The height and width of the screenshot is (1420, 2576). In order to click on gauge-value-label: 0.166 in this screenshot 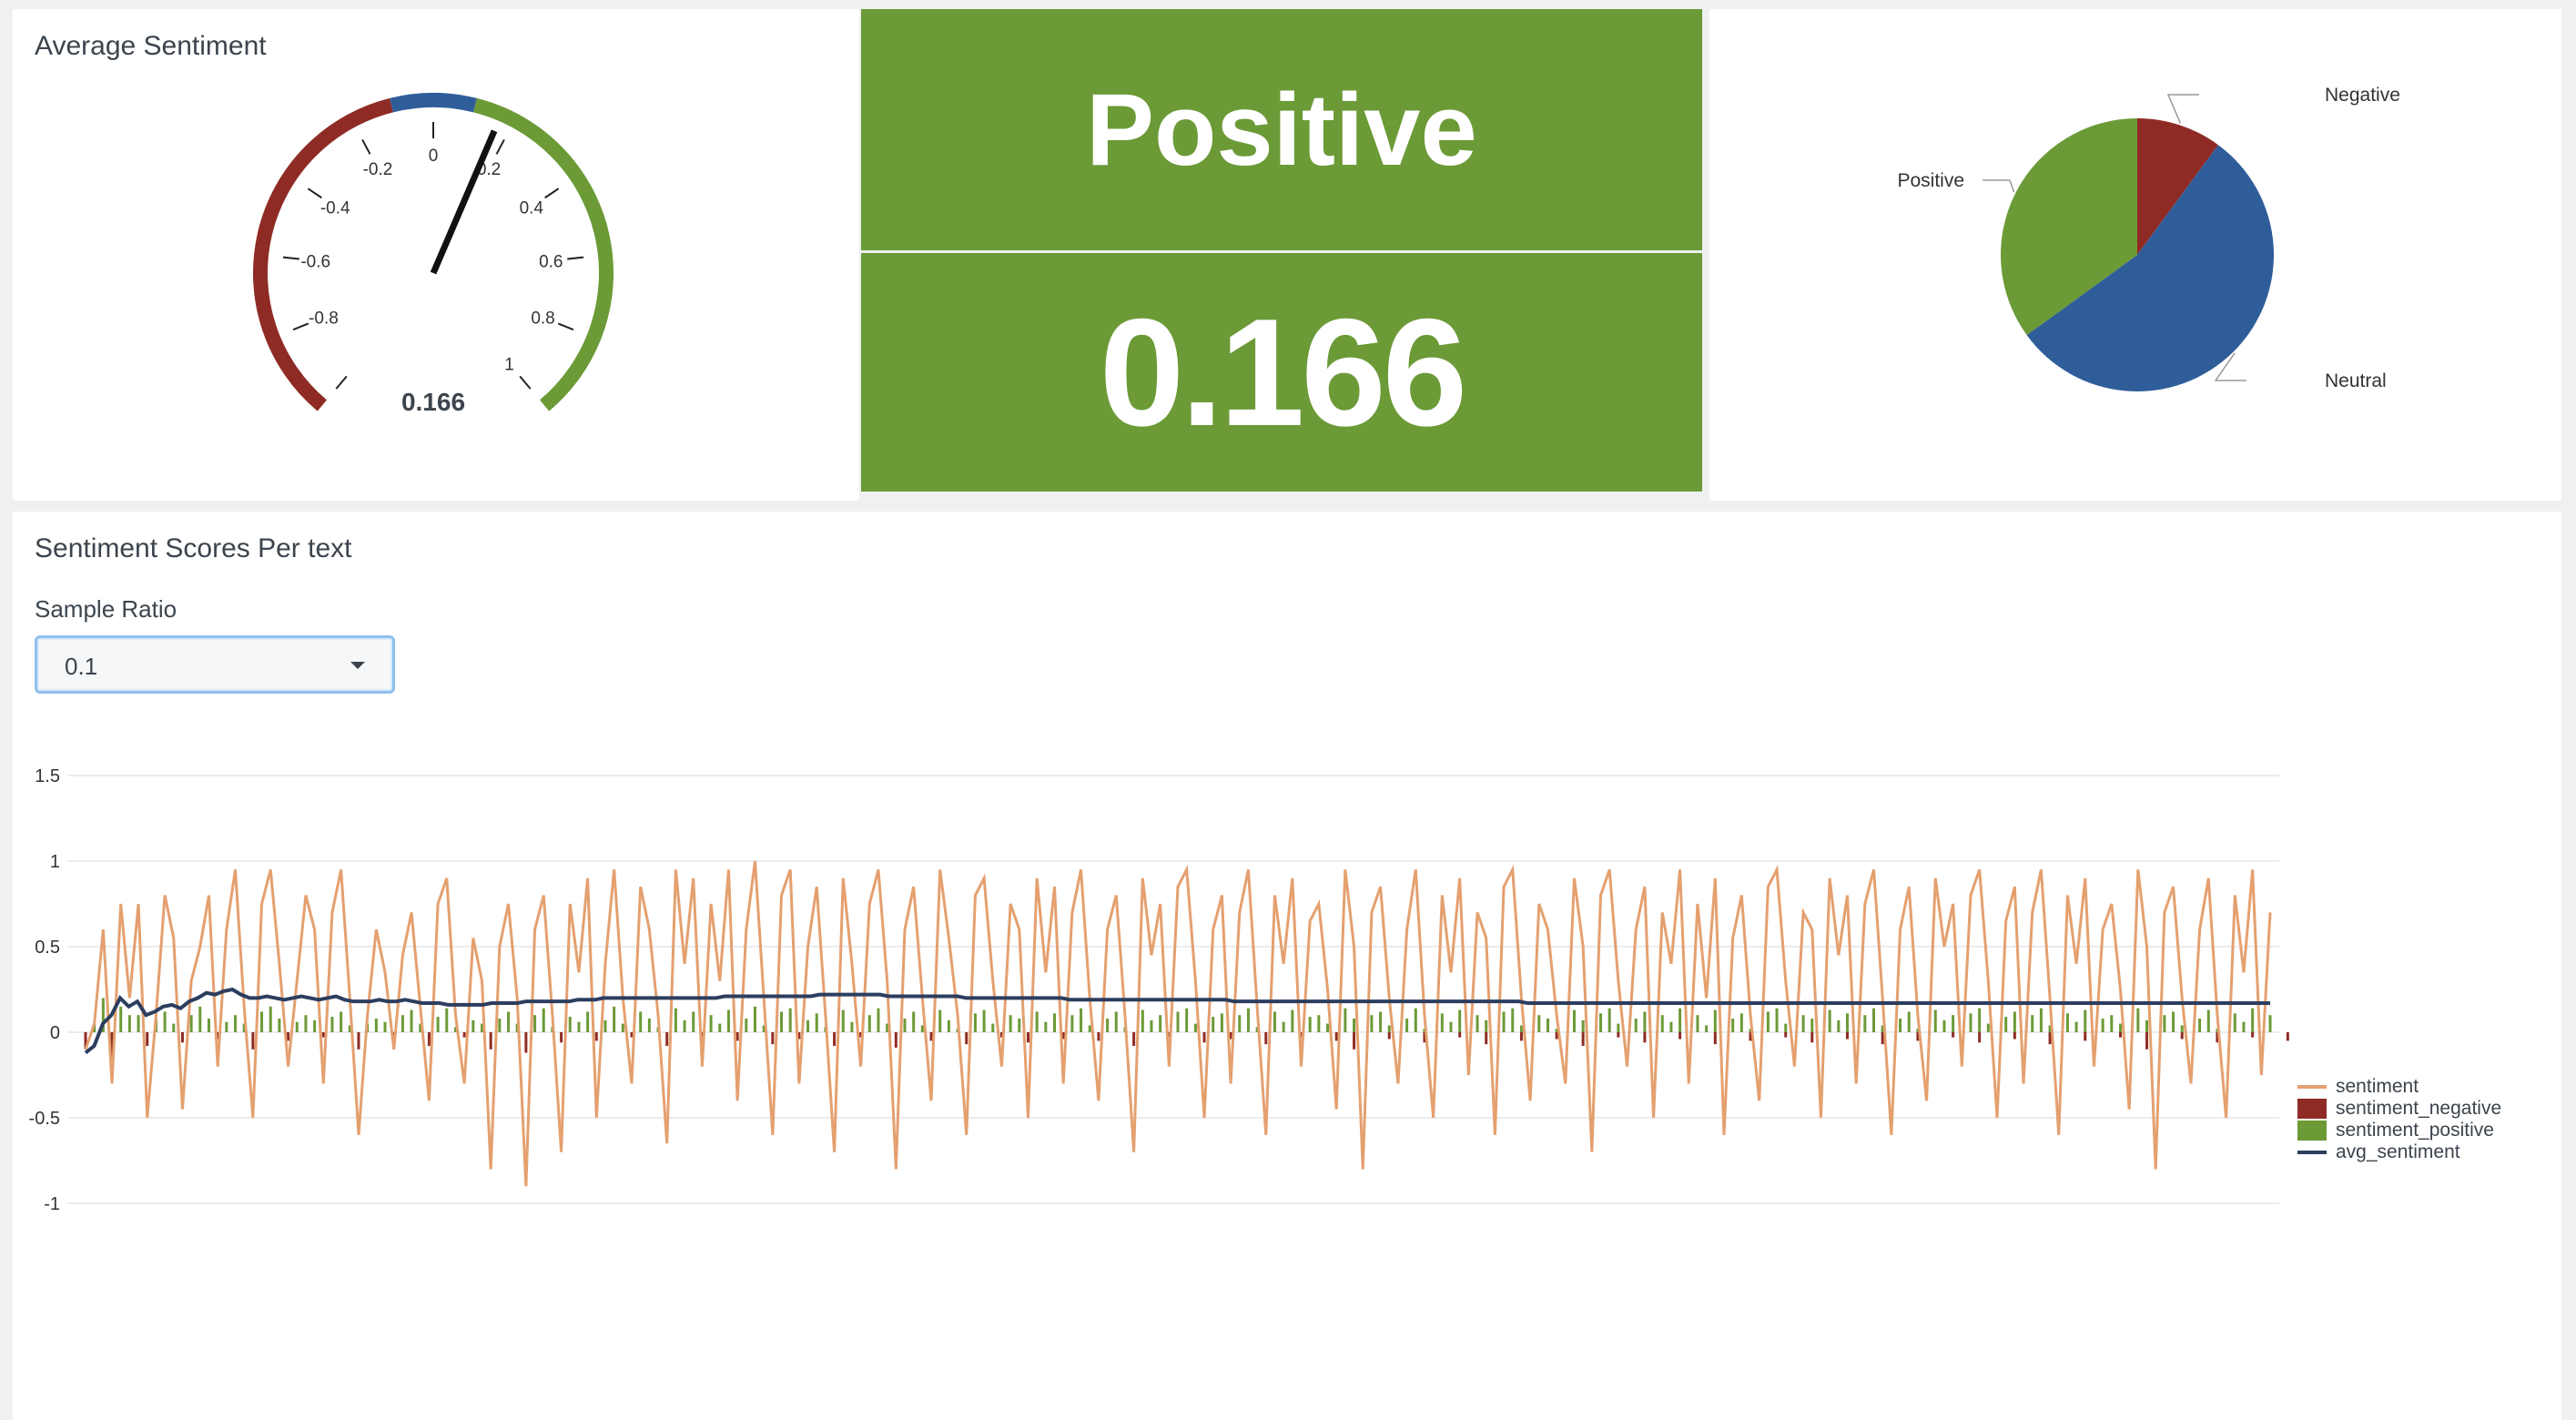, I will do `click(433, 402)`.